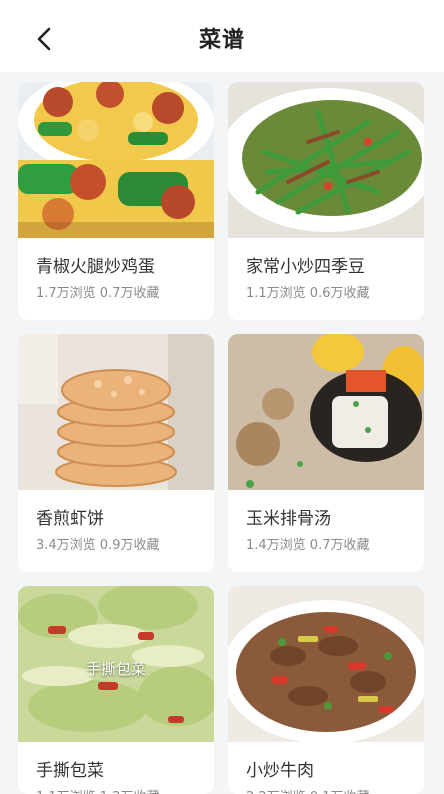 The width and height of the screenshot is (444, 794). I want to click on recipe-title: 青椒火腿炒鸡蛋, so click(95, 267).